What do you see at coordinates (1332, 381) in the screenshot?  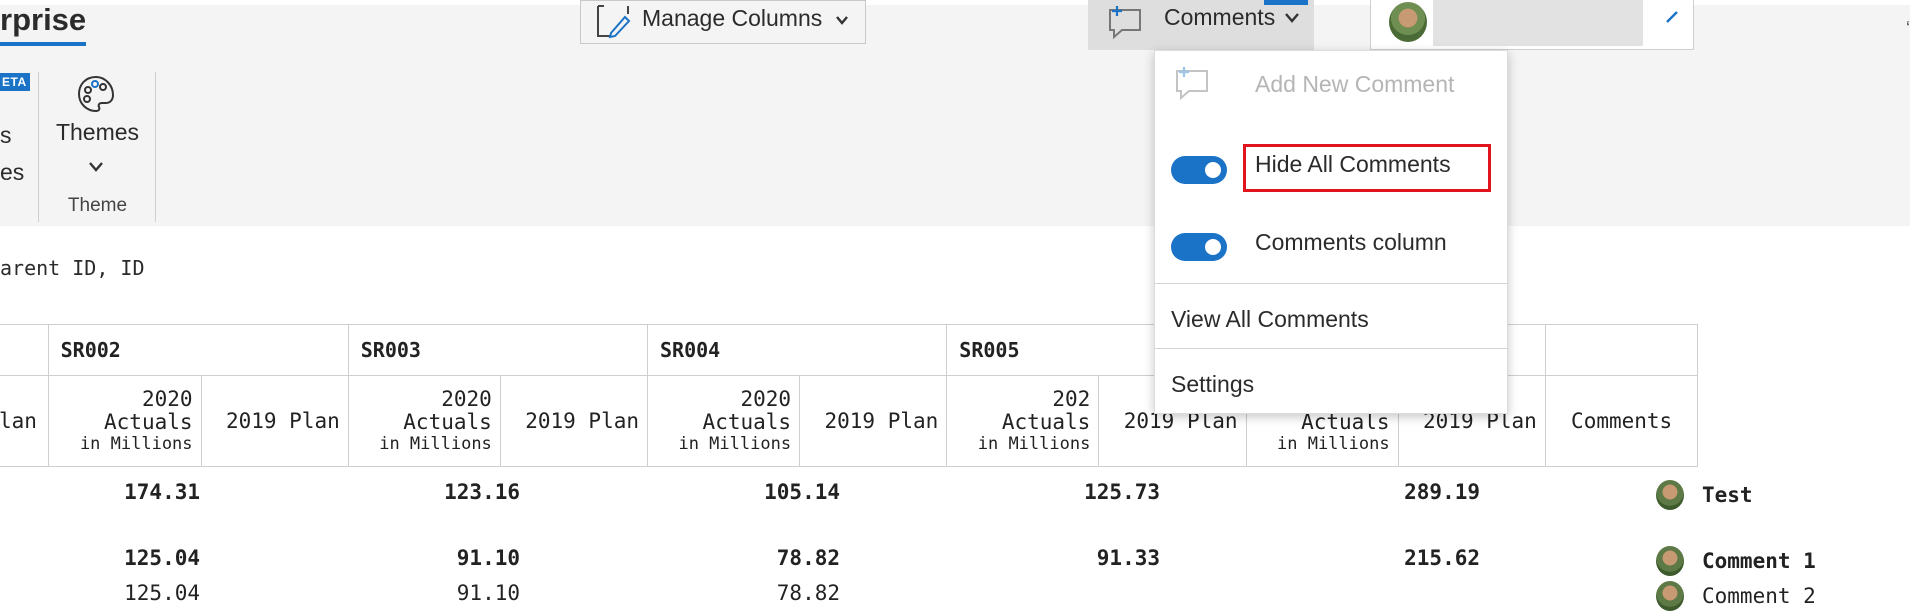 I see `menu-item-settings: Settings` at bounding box center [1332, 381].